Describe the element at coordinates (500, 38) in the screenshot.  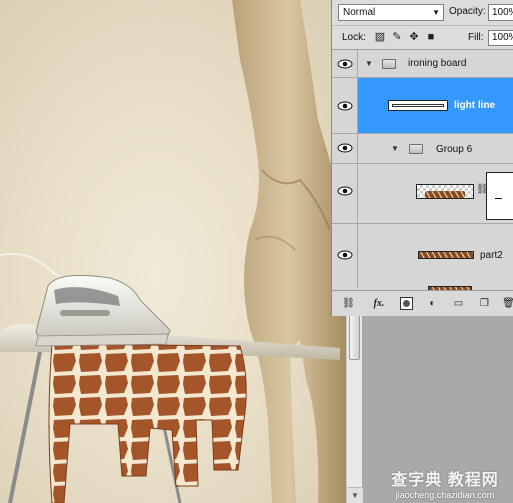
I see `fill-input: 100%` at that location.